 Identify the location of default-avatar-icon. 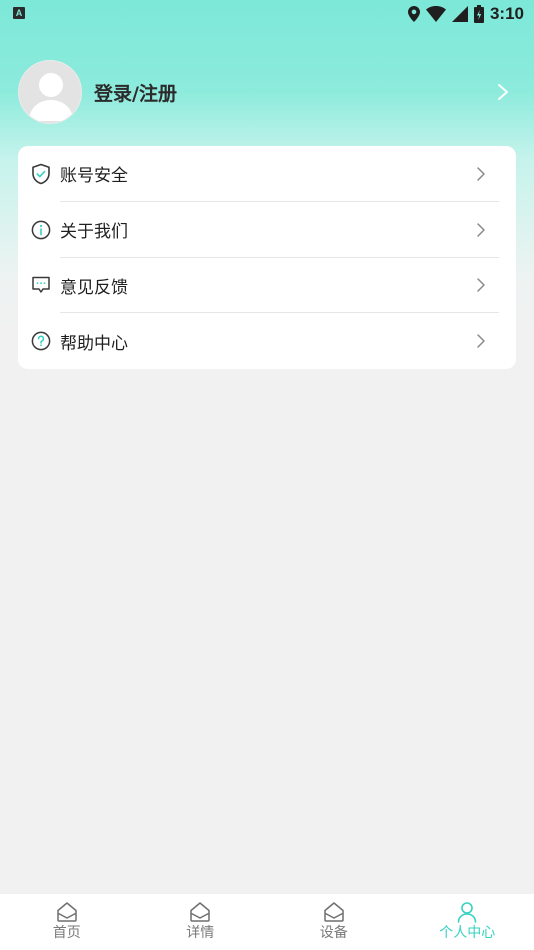
(50, 92).